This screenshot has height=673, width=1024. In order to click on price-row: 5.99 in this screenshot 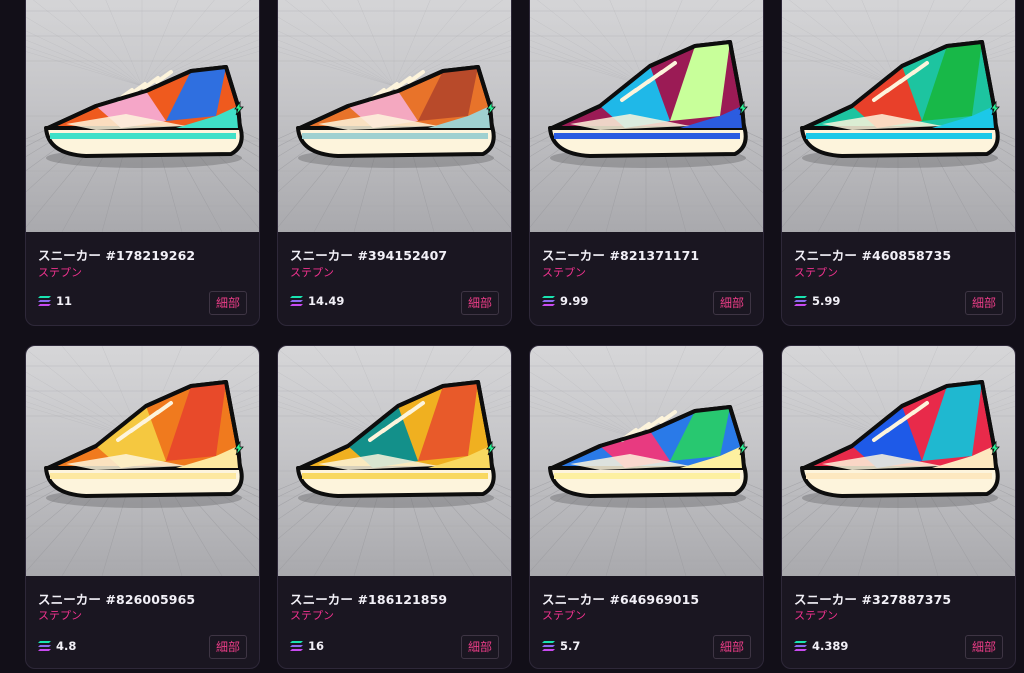, I will do `click(817, 301)`.